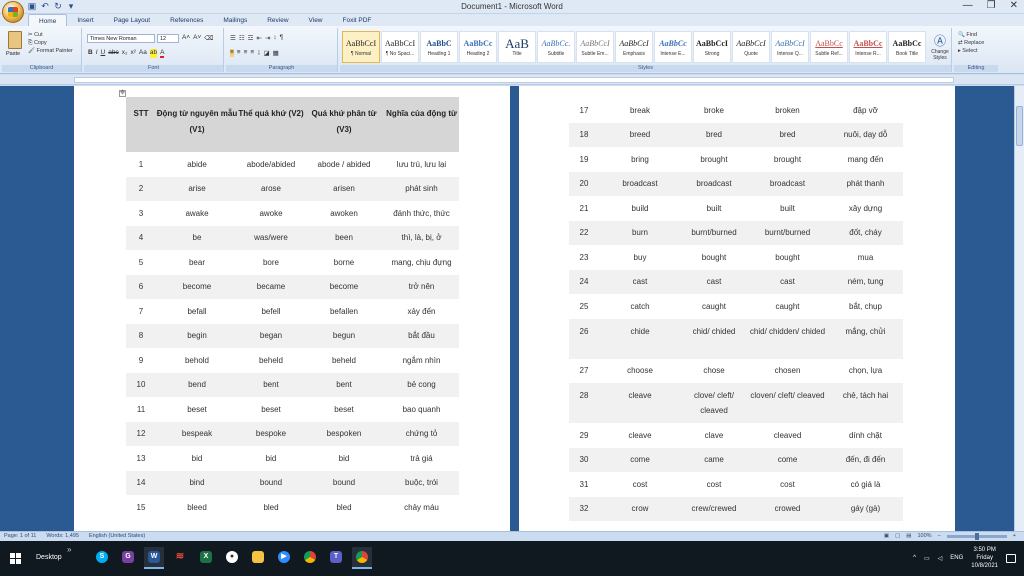  What do you see at coordinates (141, 262) in the screenshot?
I see `table1-cell: 5` at bounding box center [141, 262].